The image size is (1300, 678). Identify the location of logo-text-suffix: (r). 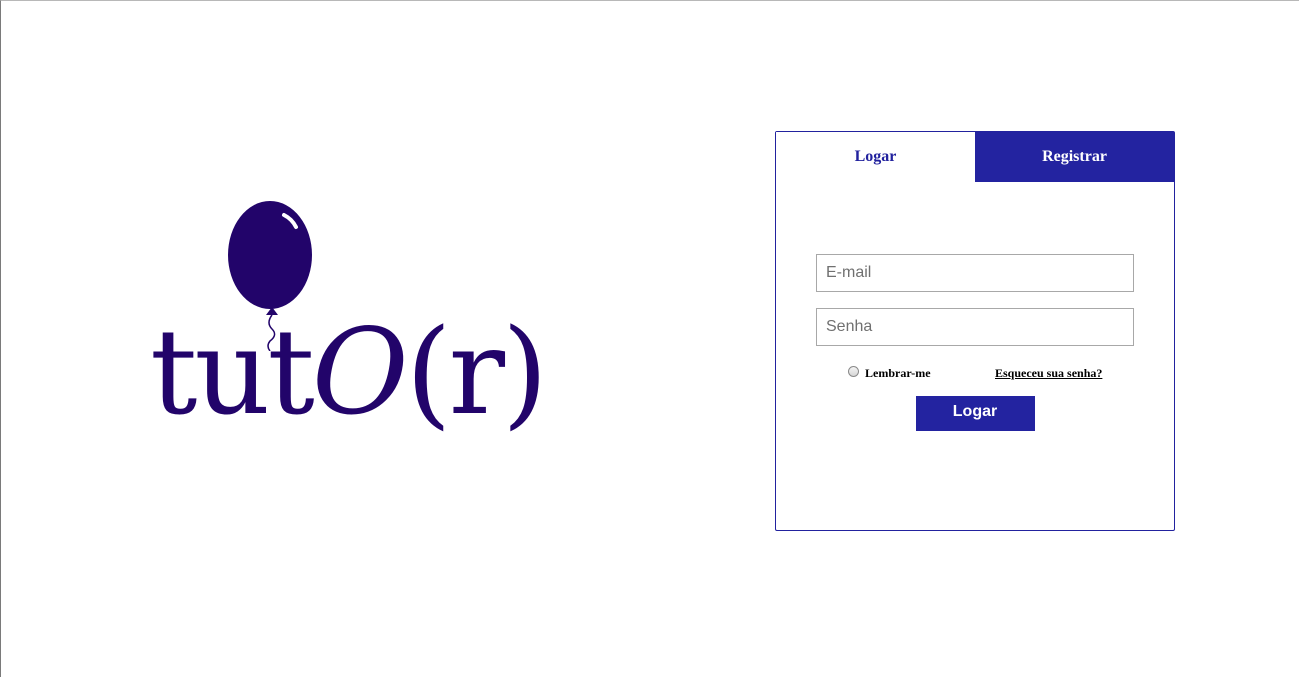
(476, 372).